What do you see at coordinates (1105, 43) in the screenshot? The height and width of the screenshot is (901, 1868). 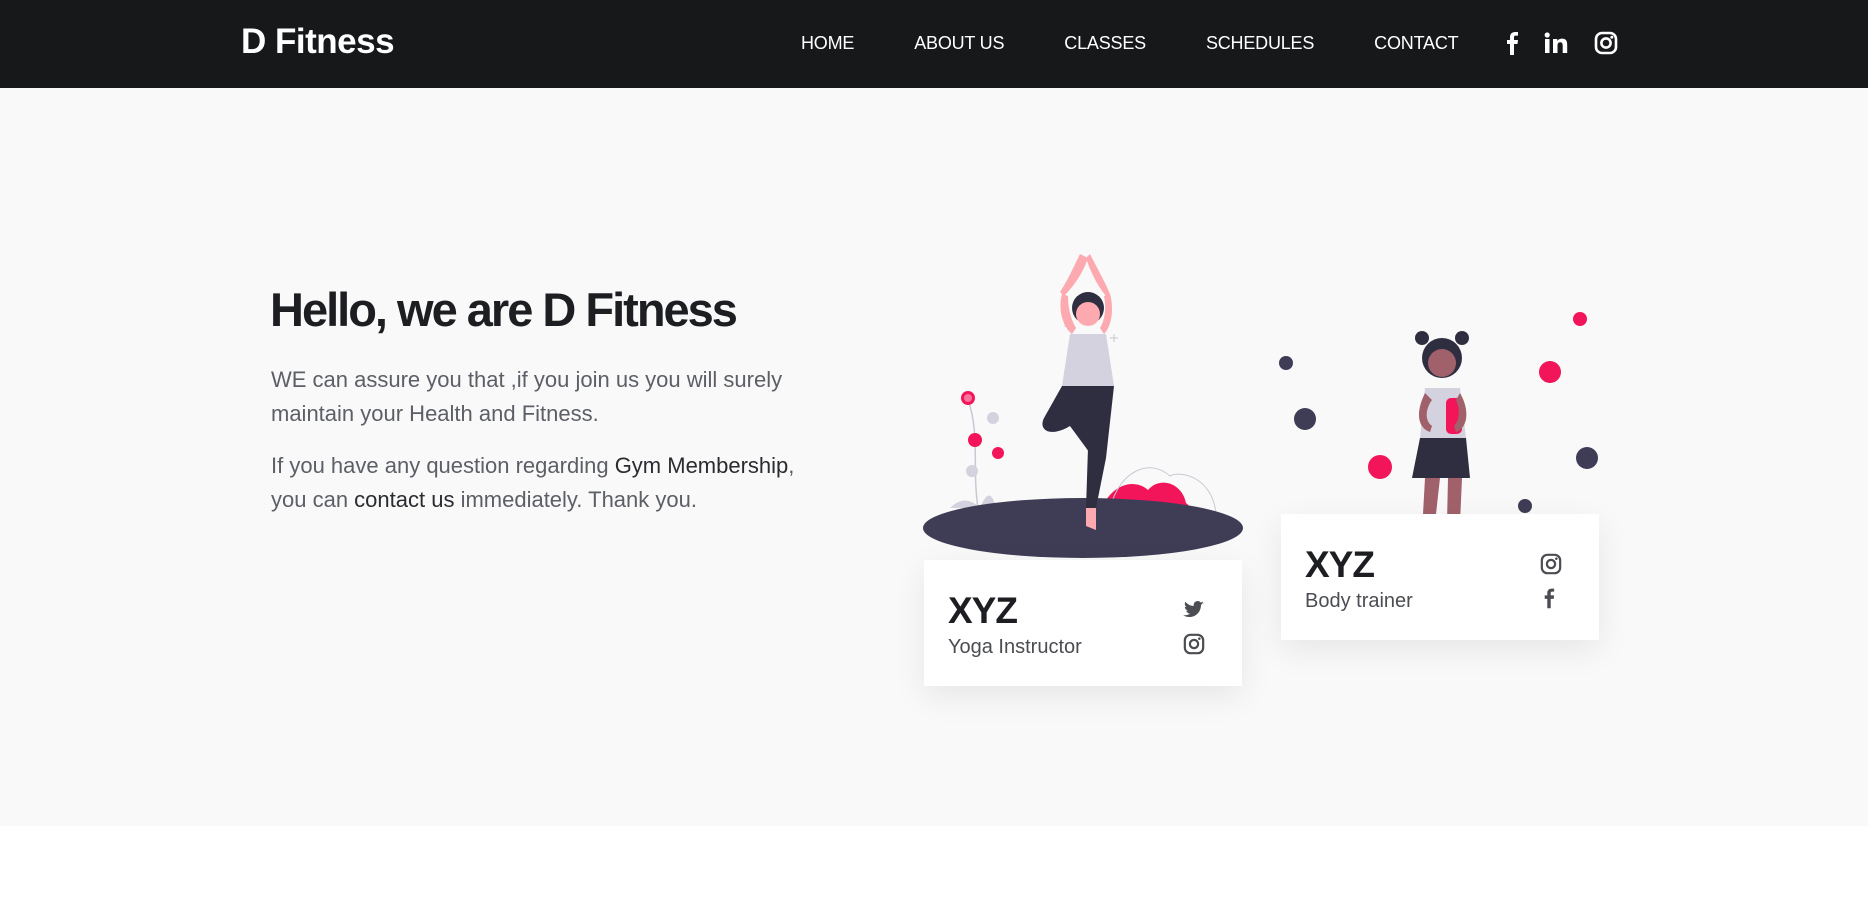 I see `nav-classes: CLASSES` at bounding box center [1105, 43].